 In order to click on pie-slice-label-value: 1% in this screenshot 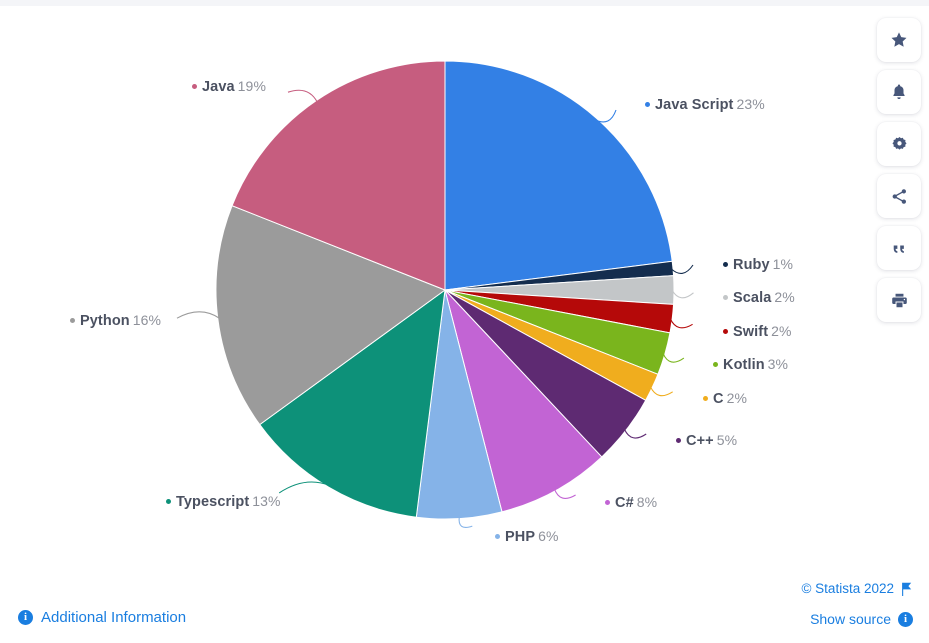, I will do `click(783, 264)`.